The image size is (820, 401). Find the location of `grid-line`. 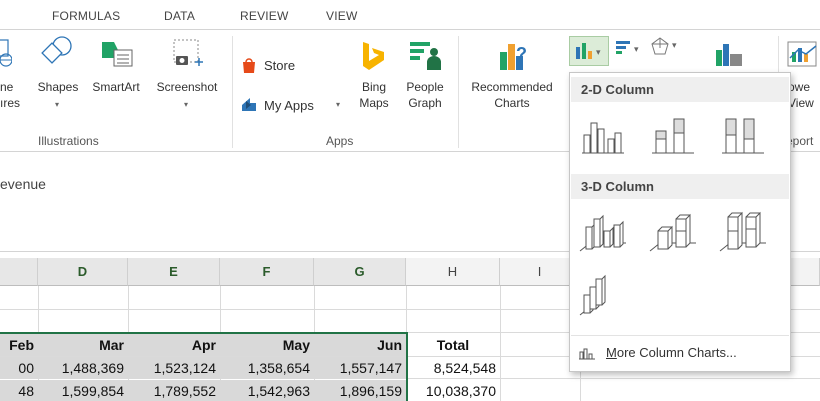

grid-line is located at coordinates (500, 343).